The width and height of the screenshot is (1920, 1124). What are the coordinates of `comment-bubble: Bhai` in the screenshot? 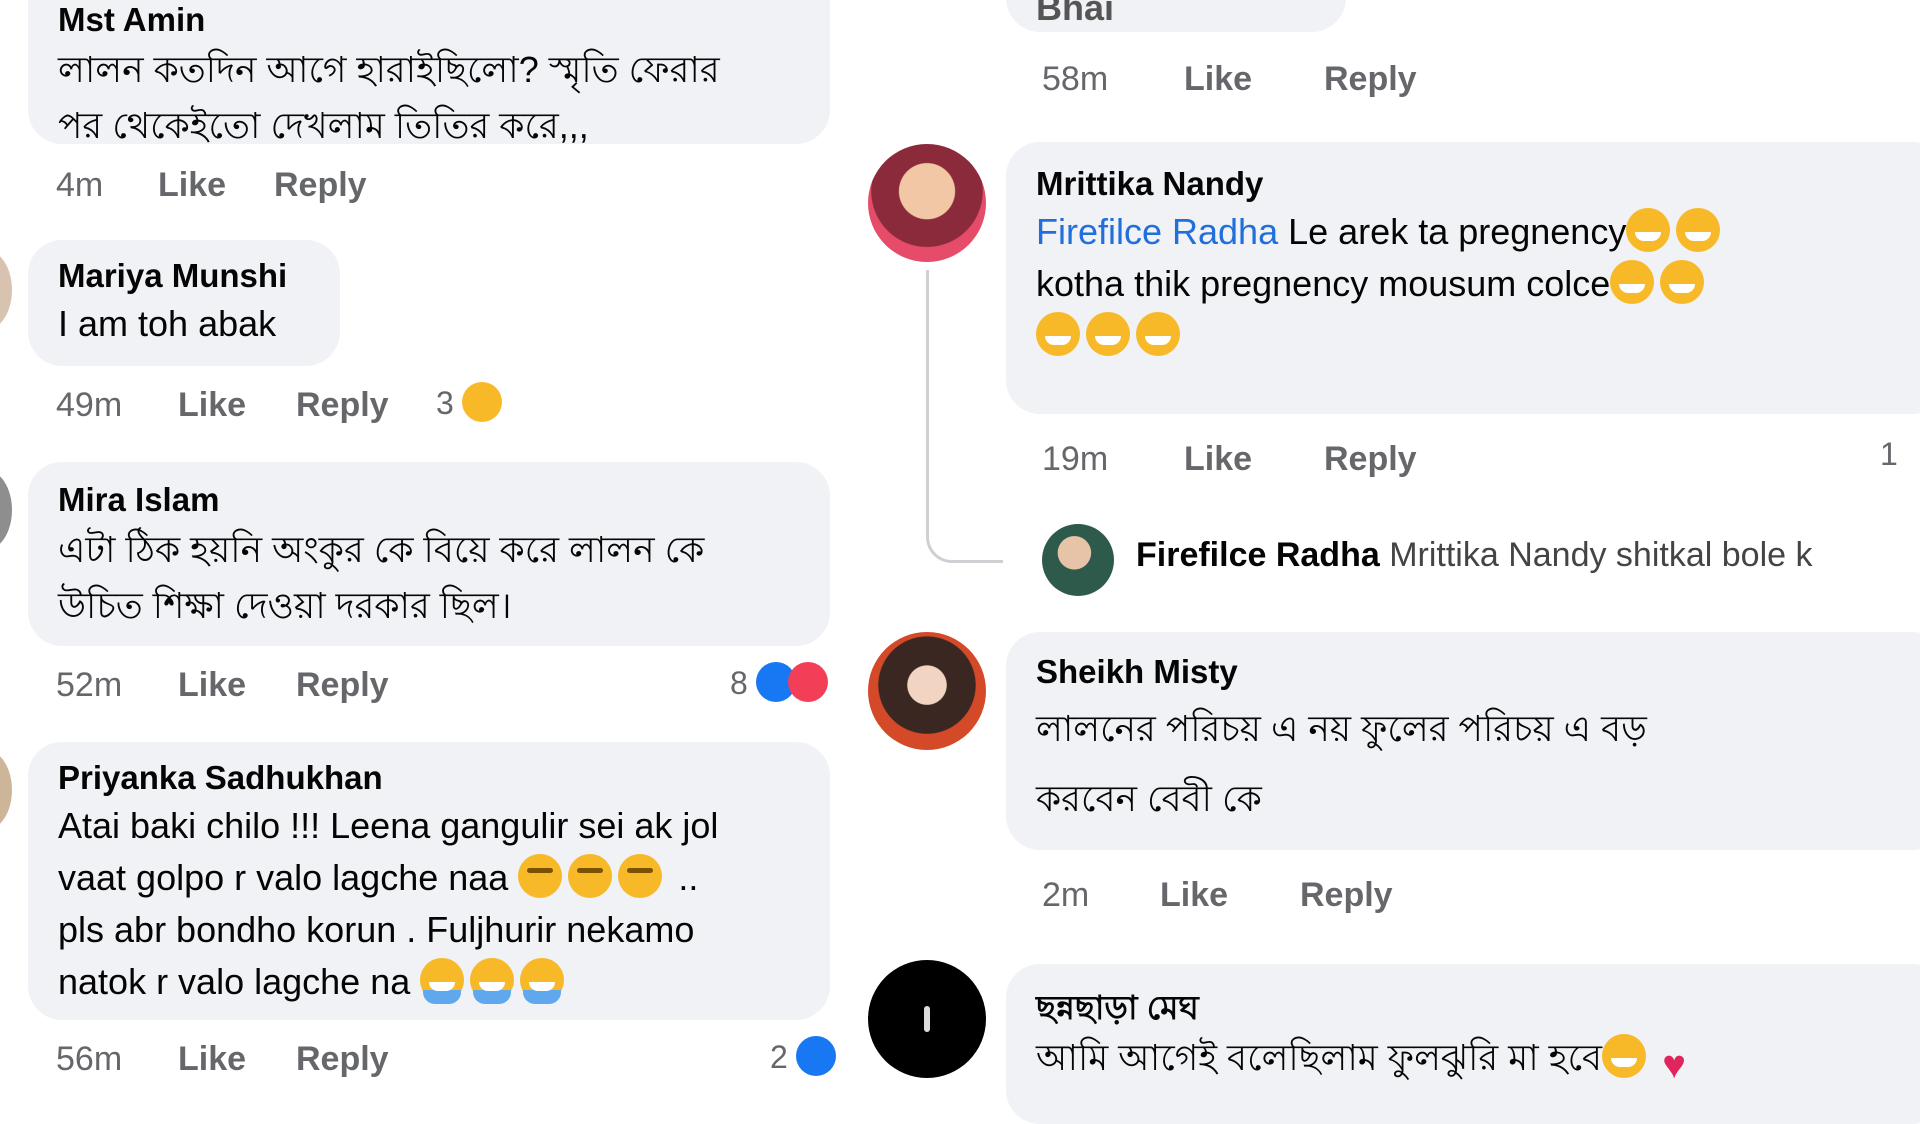 It's located at (1176, 16).